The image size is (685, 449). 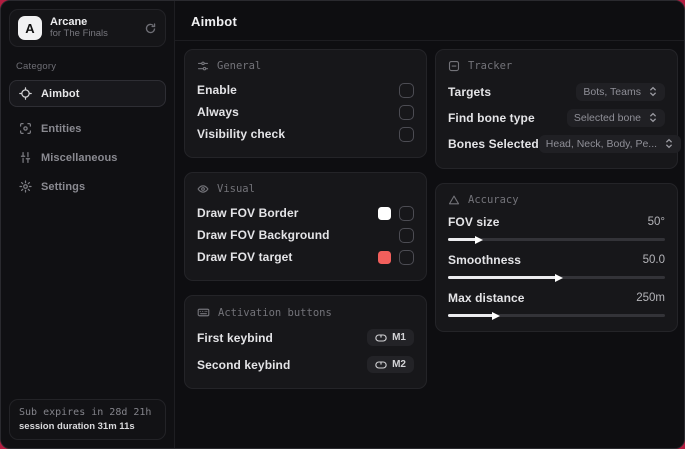 What do you see at coordinates (275, 312) in the screenshot?
I see `activation-card-title: Activation buttons` at bounding box center [275, 312].